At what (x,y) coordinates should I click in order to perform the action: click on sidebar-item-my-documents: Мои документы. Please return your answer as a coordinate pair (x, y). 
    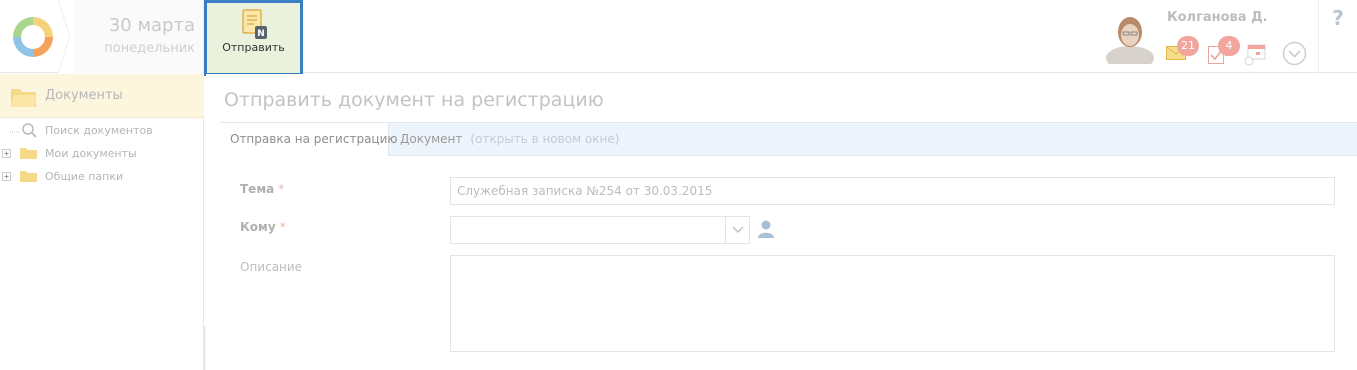
    Looking at the image, I should click on (102, 153).